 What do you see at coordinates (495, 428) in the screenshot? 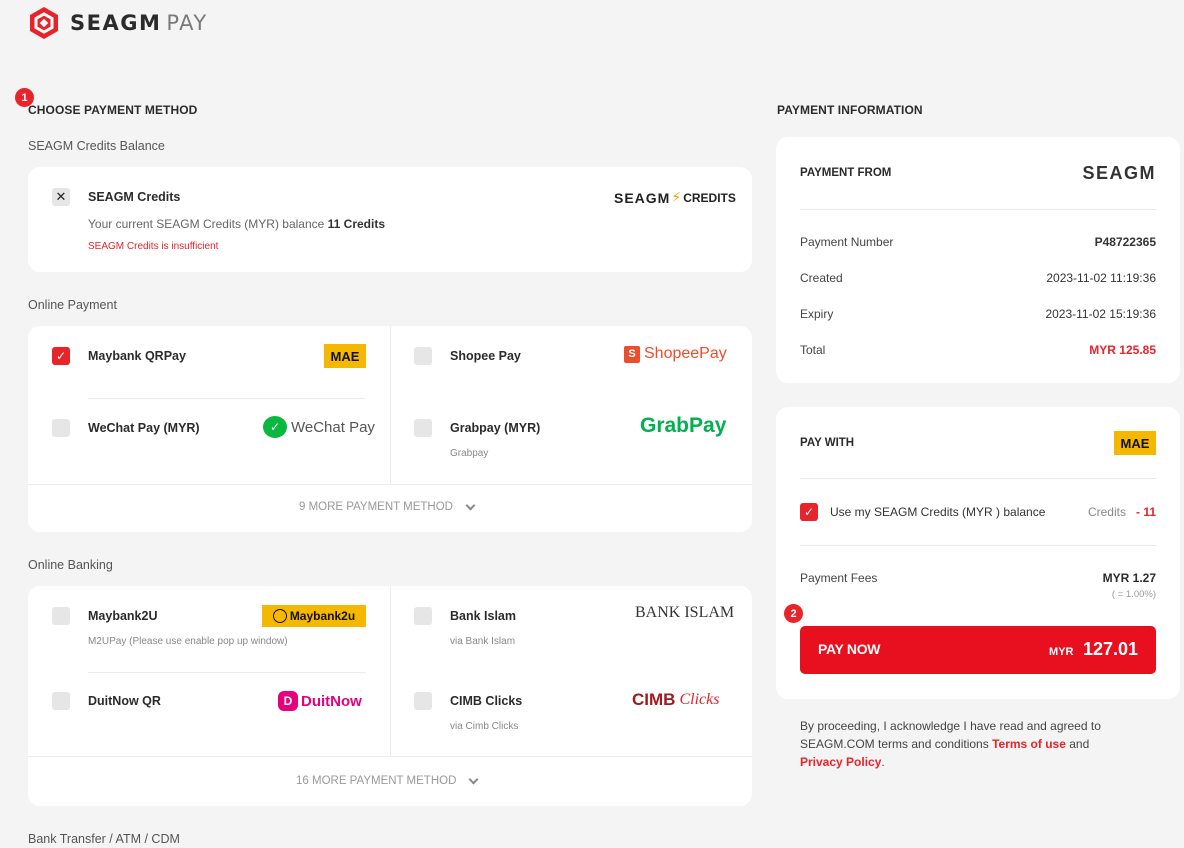
I see `grabpay-label: Grabpay (MYR)` at bounding box center [495, 428].